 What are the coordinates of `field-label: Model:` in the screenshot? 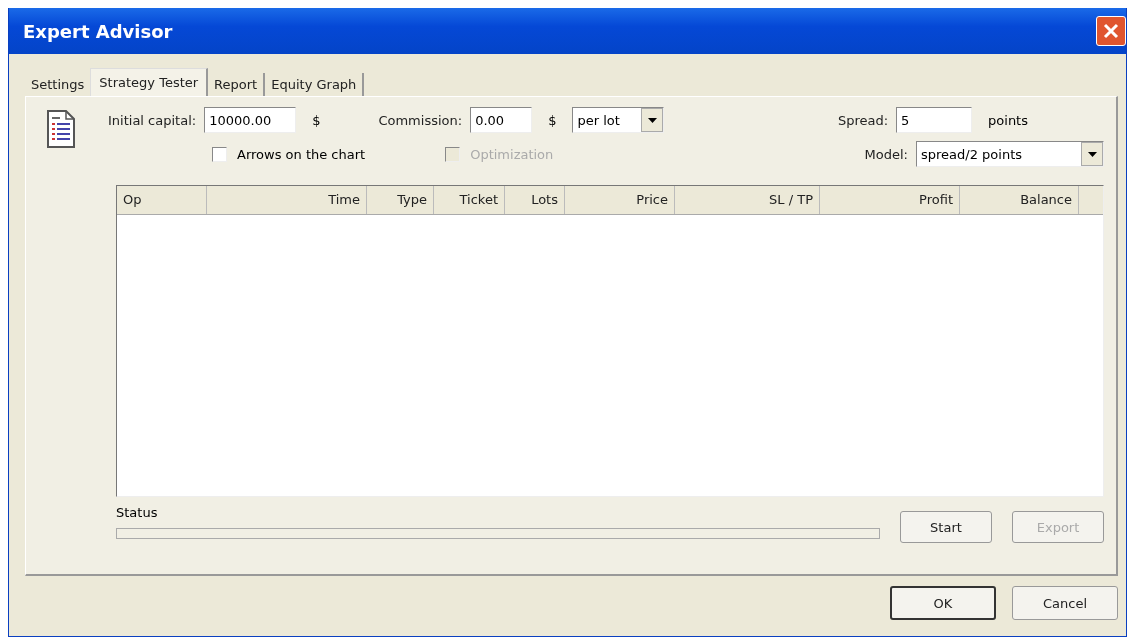 It's located at (886, 154).